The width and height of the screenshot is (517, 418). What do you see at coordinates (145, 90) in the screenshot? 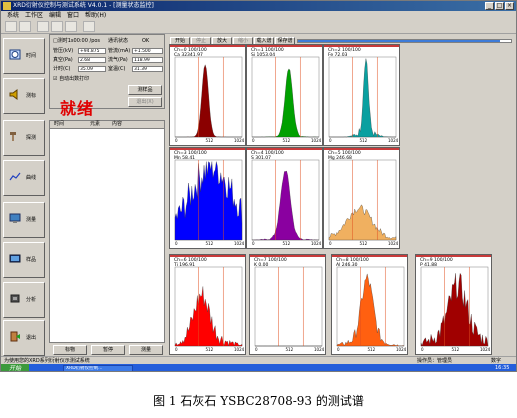
I see `measure-sample-button: 测样品` at bounding box center [145, 90].